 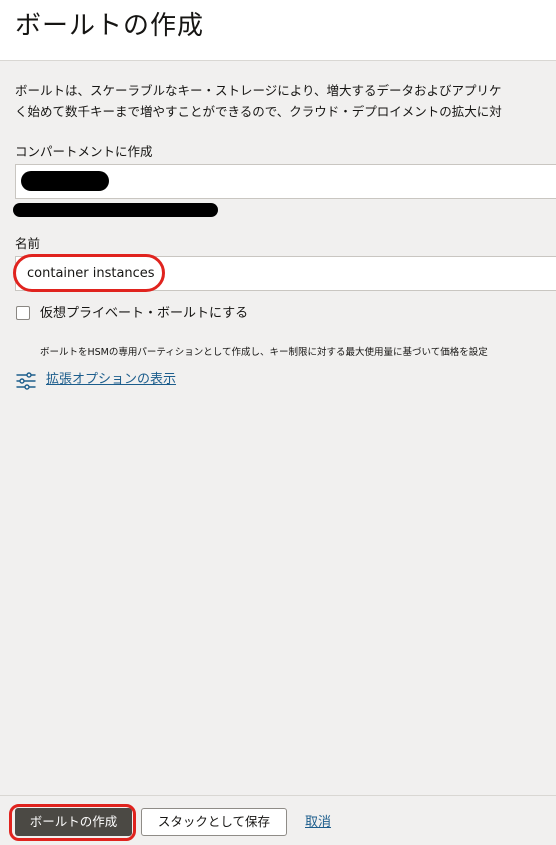 I want to click on footer-action-bar: ボールトの作成 スタックとして保存 取消, so click(x=278, y=820).